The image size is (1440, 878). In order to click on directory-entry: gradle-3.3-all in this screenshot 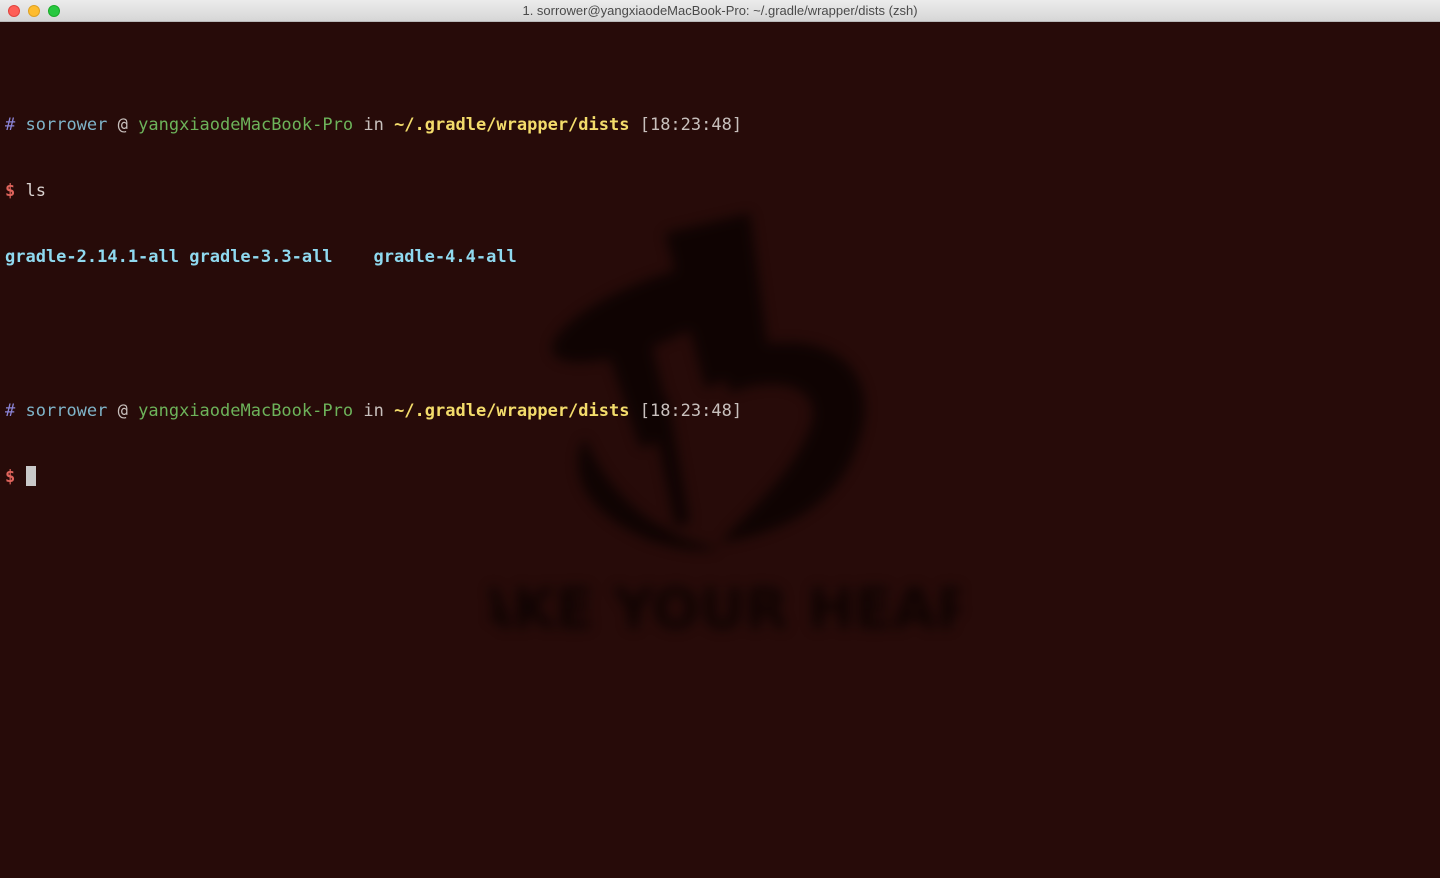, I will do `click(261, 257)`.